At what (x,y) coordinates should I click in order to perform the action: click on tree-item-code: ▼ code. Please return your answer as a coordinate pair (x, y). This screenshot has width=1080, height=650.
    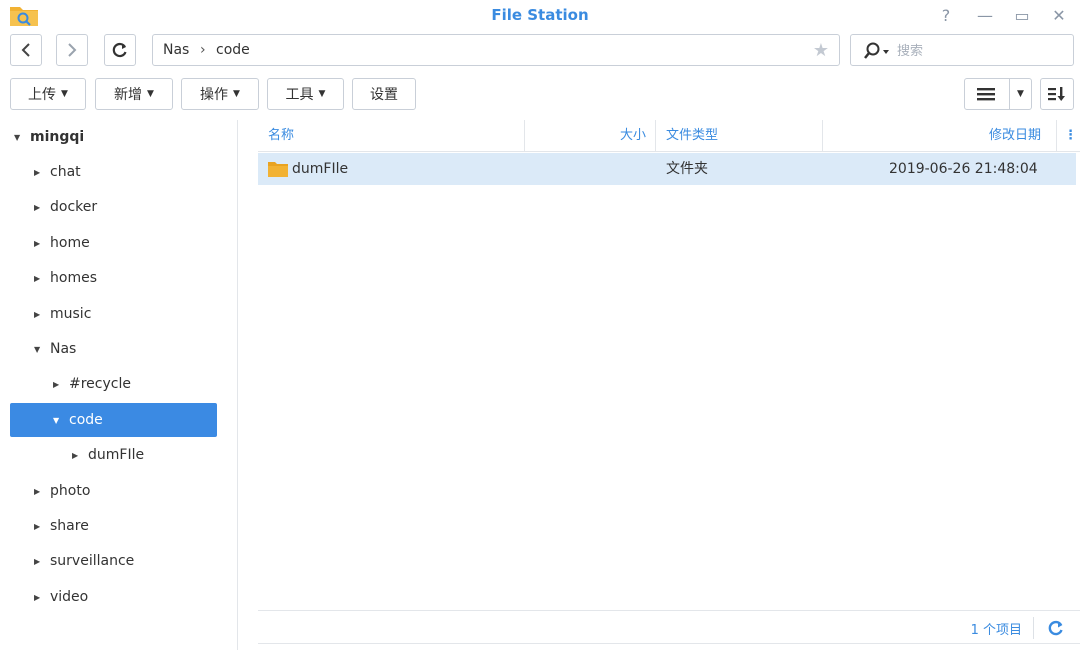
    Looking at the image, I should click on (113, 420).